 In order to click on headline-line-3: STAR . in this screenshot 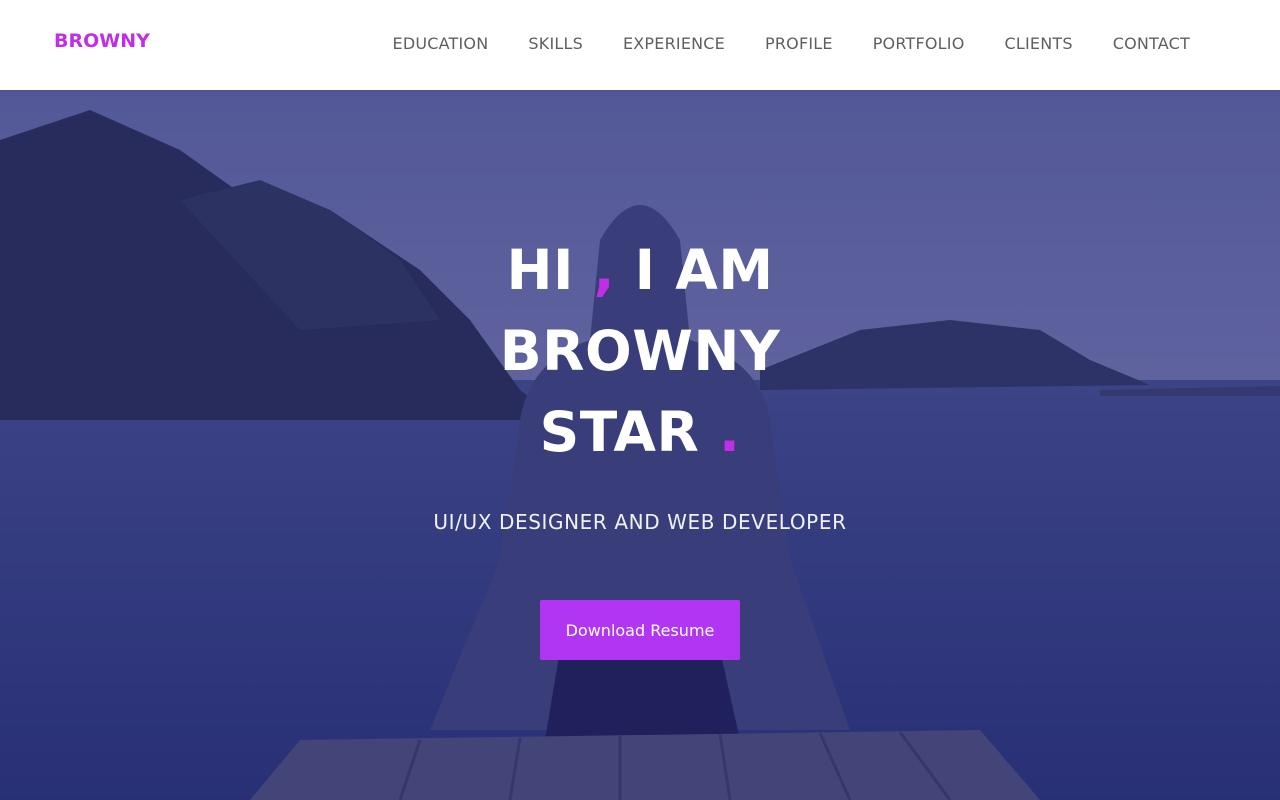, I will do `click(640, 432)`.